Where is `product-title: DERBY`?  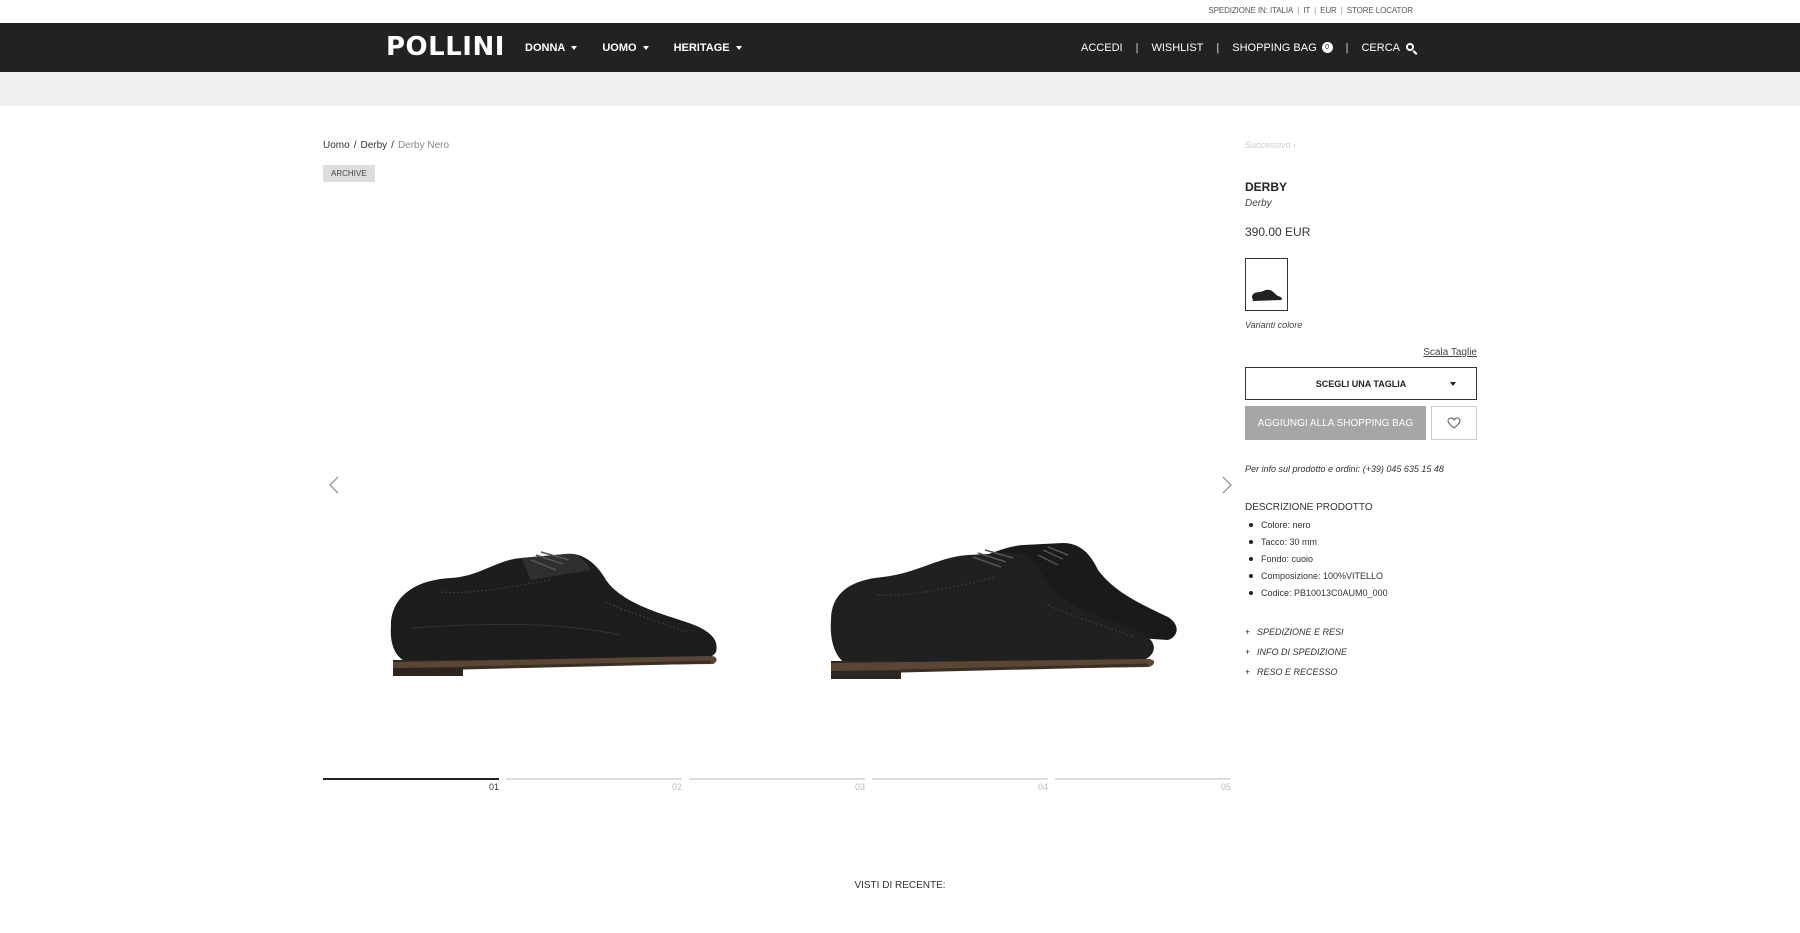 product-title: DERBY is located at coordinates (1266, 187).